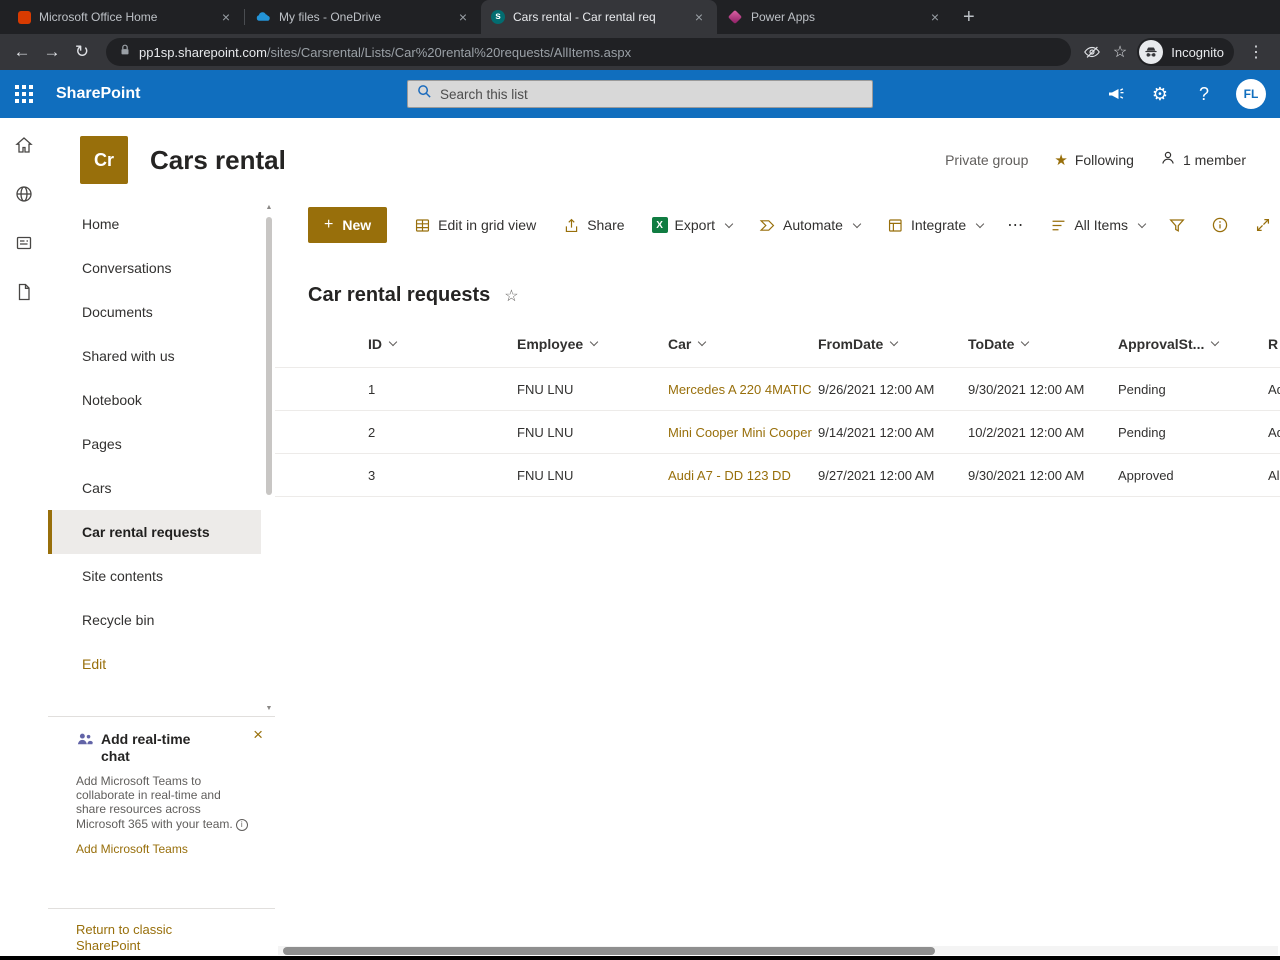 The width and height of the screenshot is (1280, 960). Describe the element at coordinates (743, 432) in the screenshot. I see `cell-car-link: Mini Cooper Mini Cooper` at that location.